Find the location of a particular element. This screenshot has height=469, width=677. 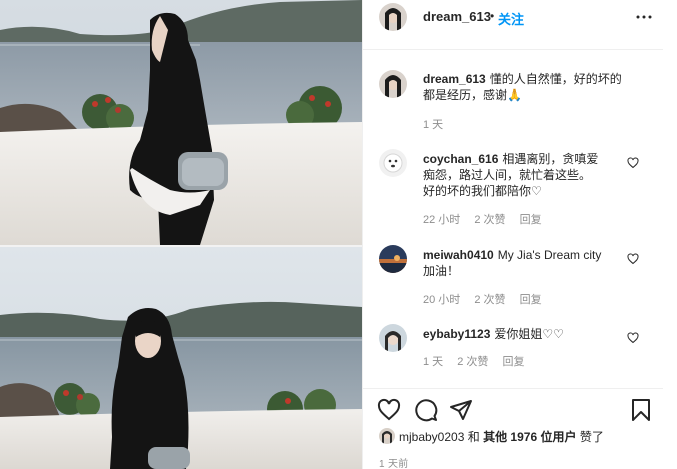

heart-icon is located at coordinates (389, 410).